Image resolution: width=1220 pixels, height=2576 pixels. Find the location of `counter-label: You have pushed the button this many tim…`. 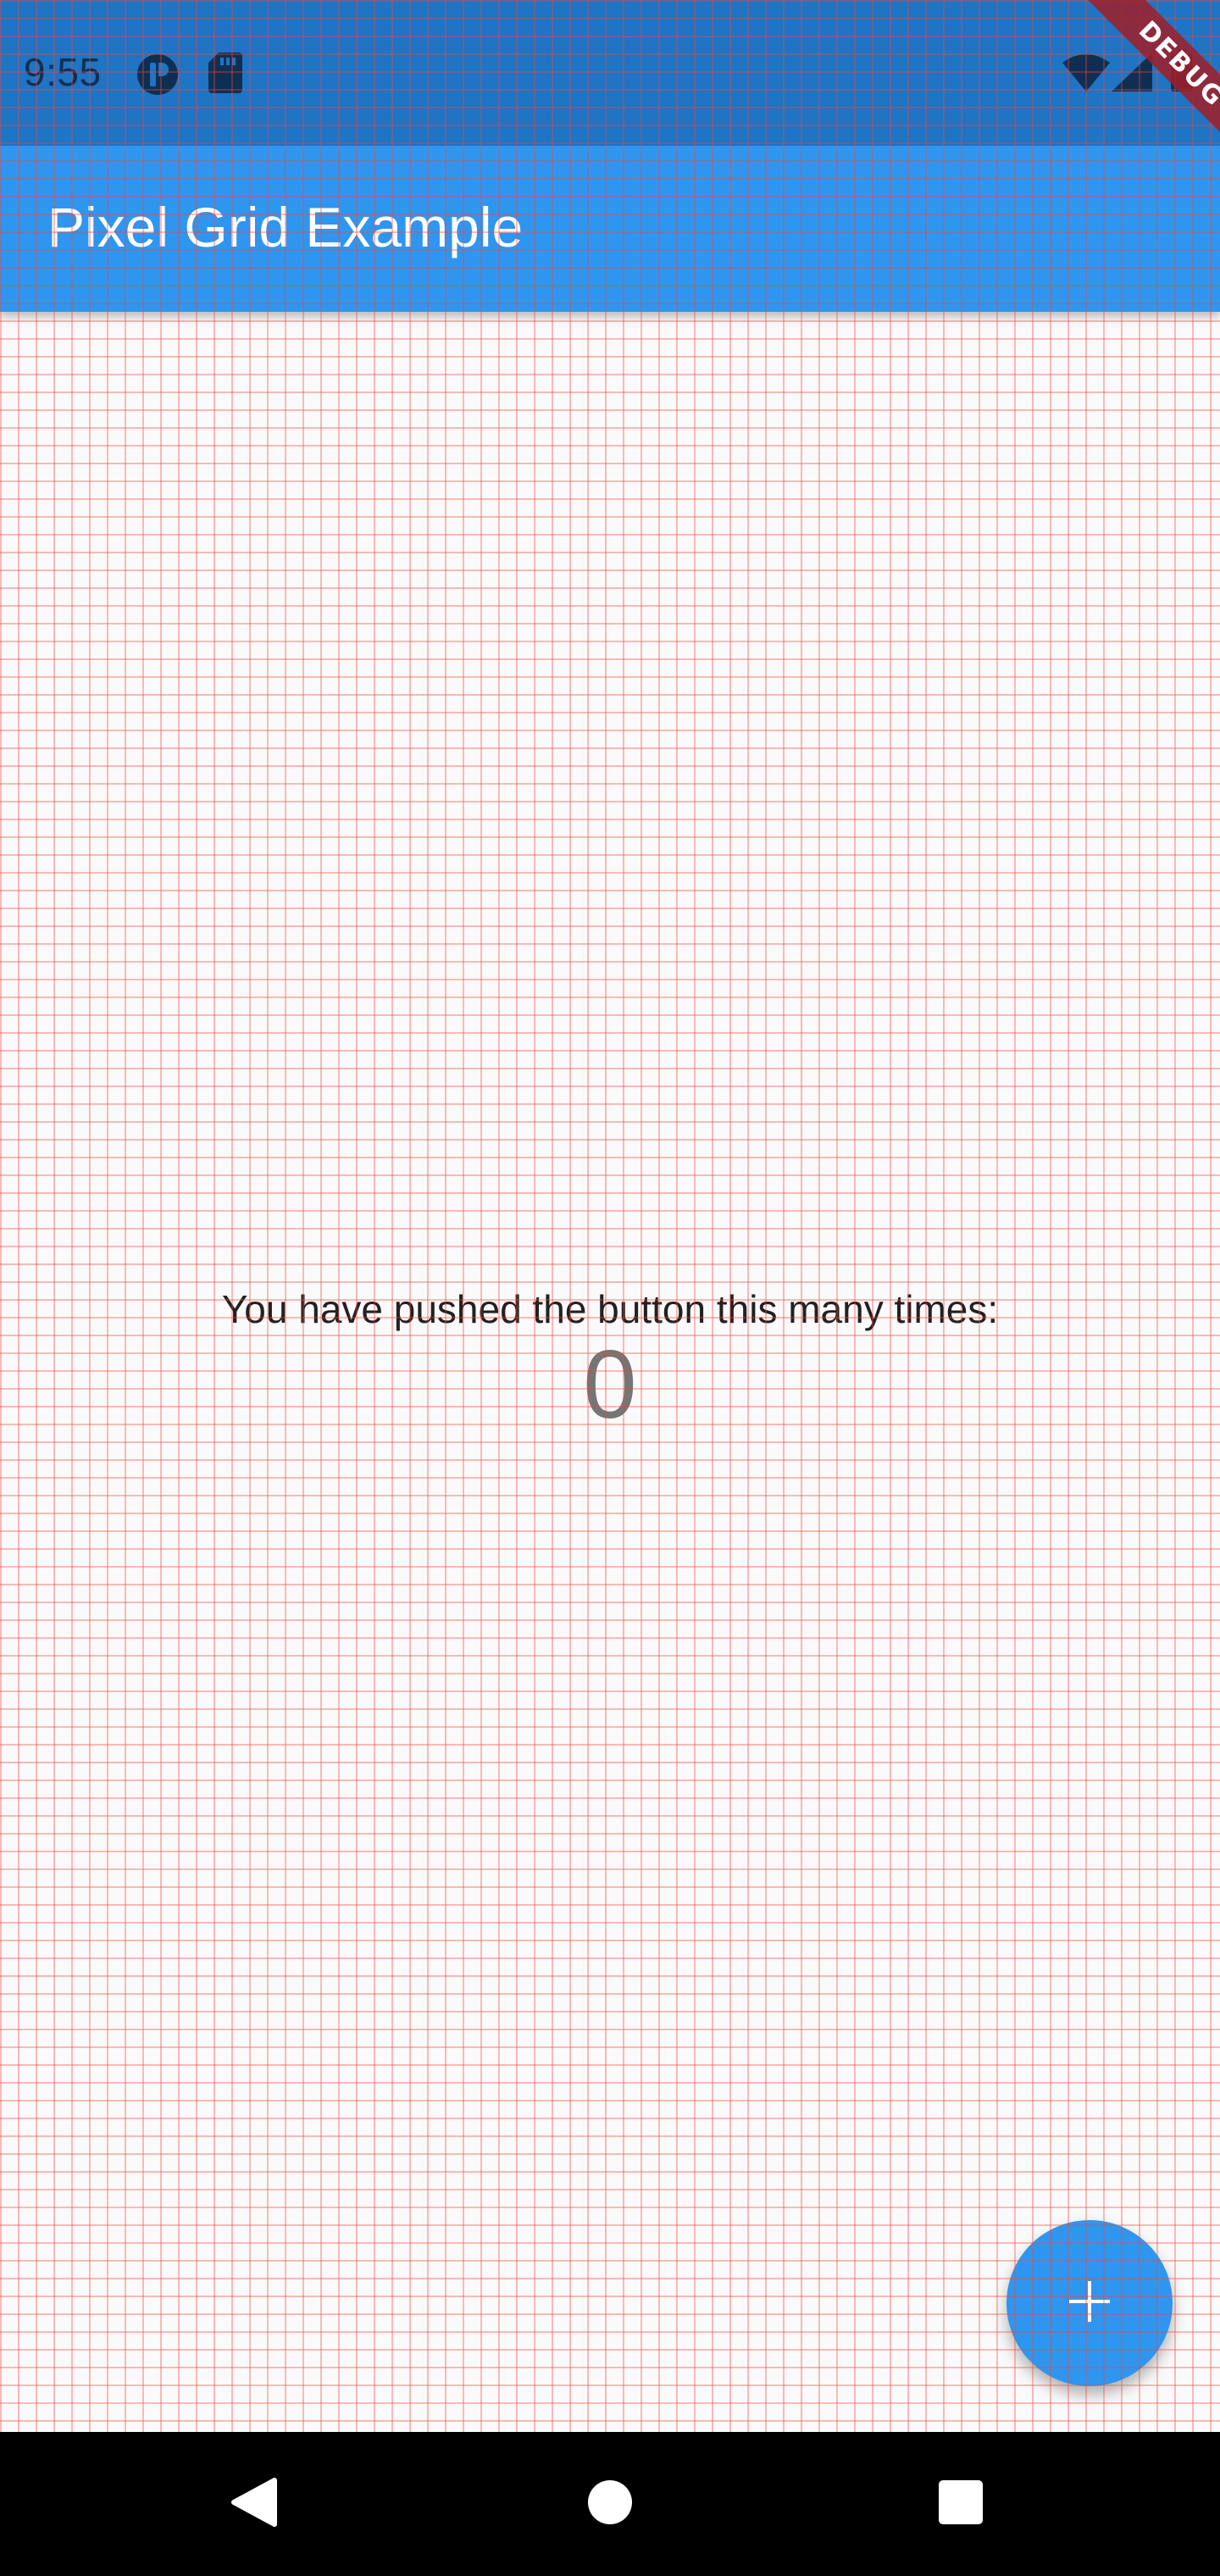

counter-label: You have pushed the button this many tim… is located at coordinates (610, 1309).